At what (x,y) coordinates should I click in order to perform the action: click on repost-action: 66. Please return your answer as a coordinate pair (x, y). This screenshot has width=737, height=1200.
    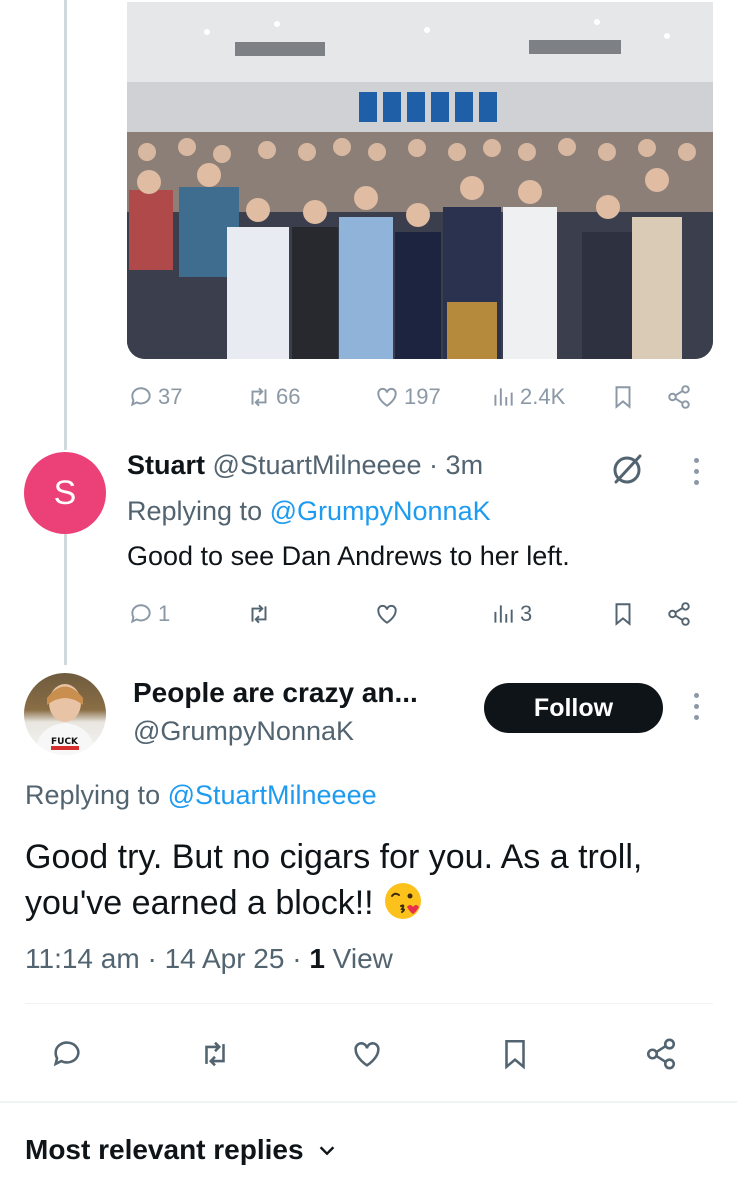
    Looking at the image, I should click on (273, 397).